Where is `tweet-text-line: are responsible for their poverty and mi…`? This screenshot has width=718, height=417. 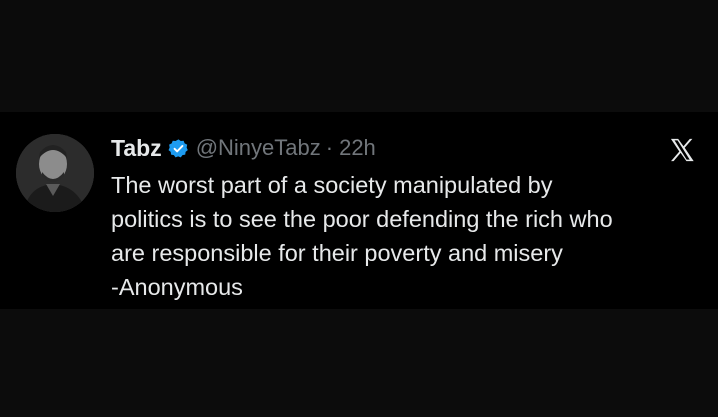 tweet-text-line: are responsible for their poverty and mi… is located at coordinates (337, 253).